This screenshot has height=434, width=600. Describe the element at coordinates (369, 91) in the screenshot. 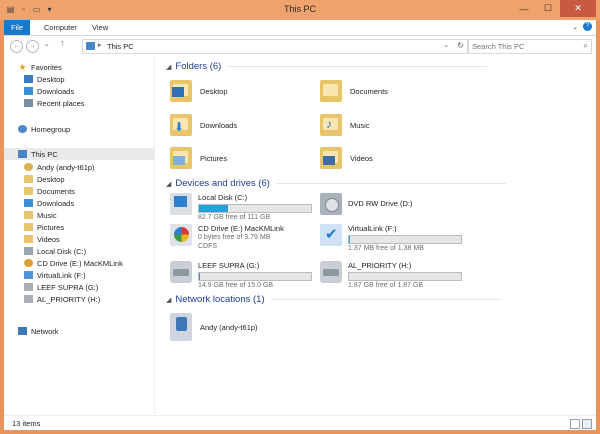

I see `folder-label: Documents` at that location.